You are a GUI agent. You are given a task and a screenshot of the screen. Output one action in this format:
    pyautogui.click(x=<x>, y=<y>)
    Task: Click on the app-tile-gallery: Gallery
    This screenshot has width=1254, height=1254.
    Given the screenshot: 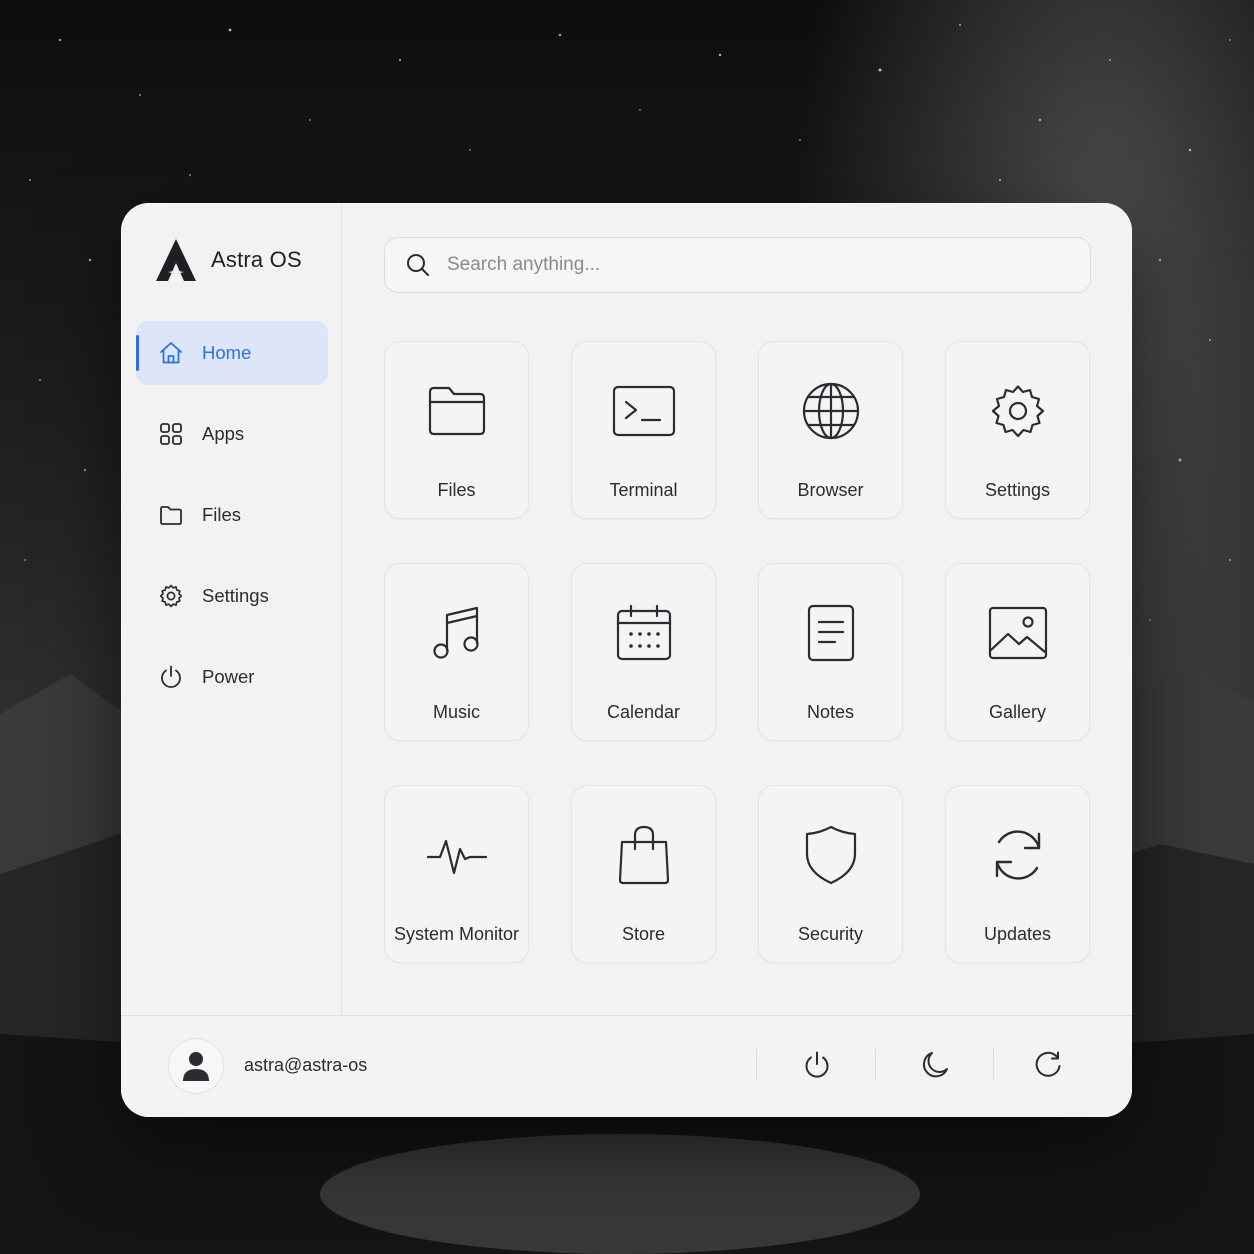 What is the action you would take?
    pyautogui.click(x=1017, y=652)
    